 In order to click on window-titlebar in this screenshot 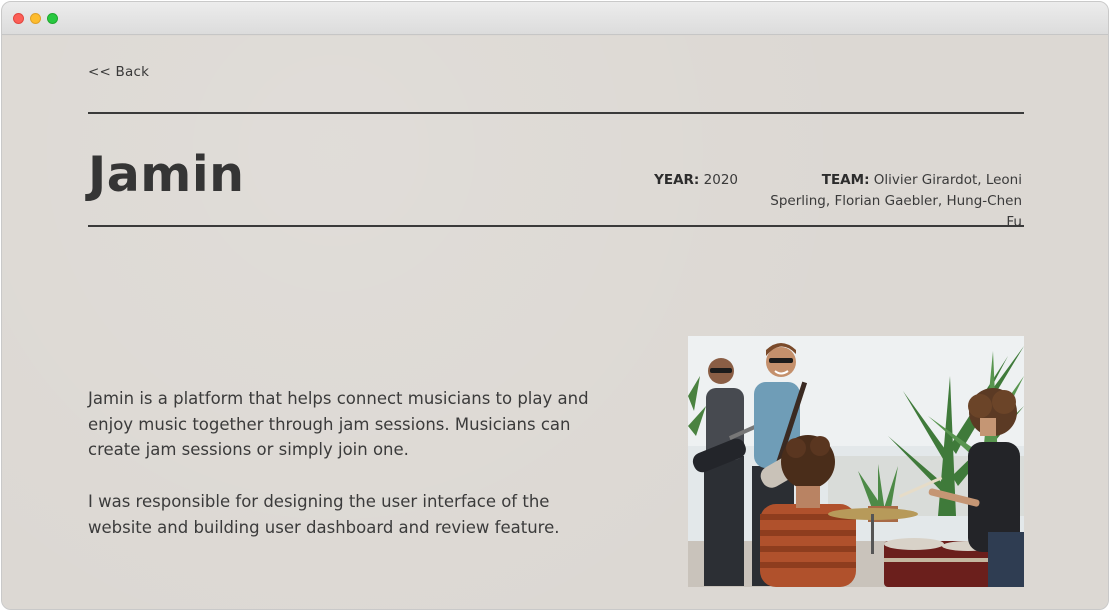, I will do `click(555, 18)`.